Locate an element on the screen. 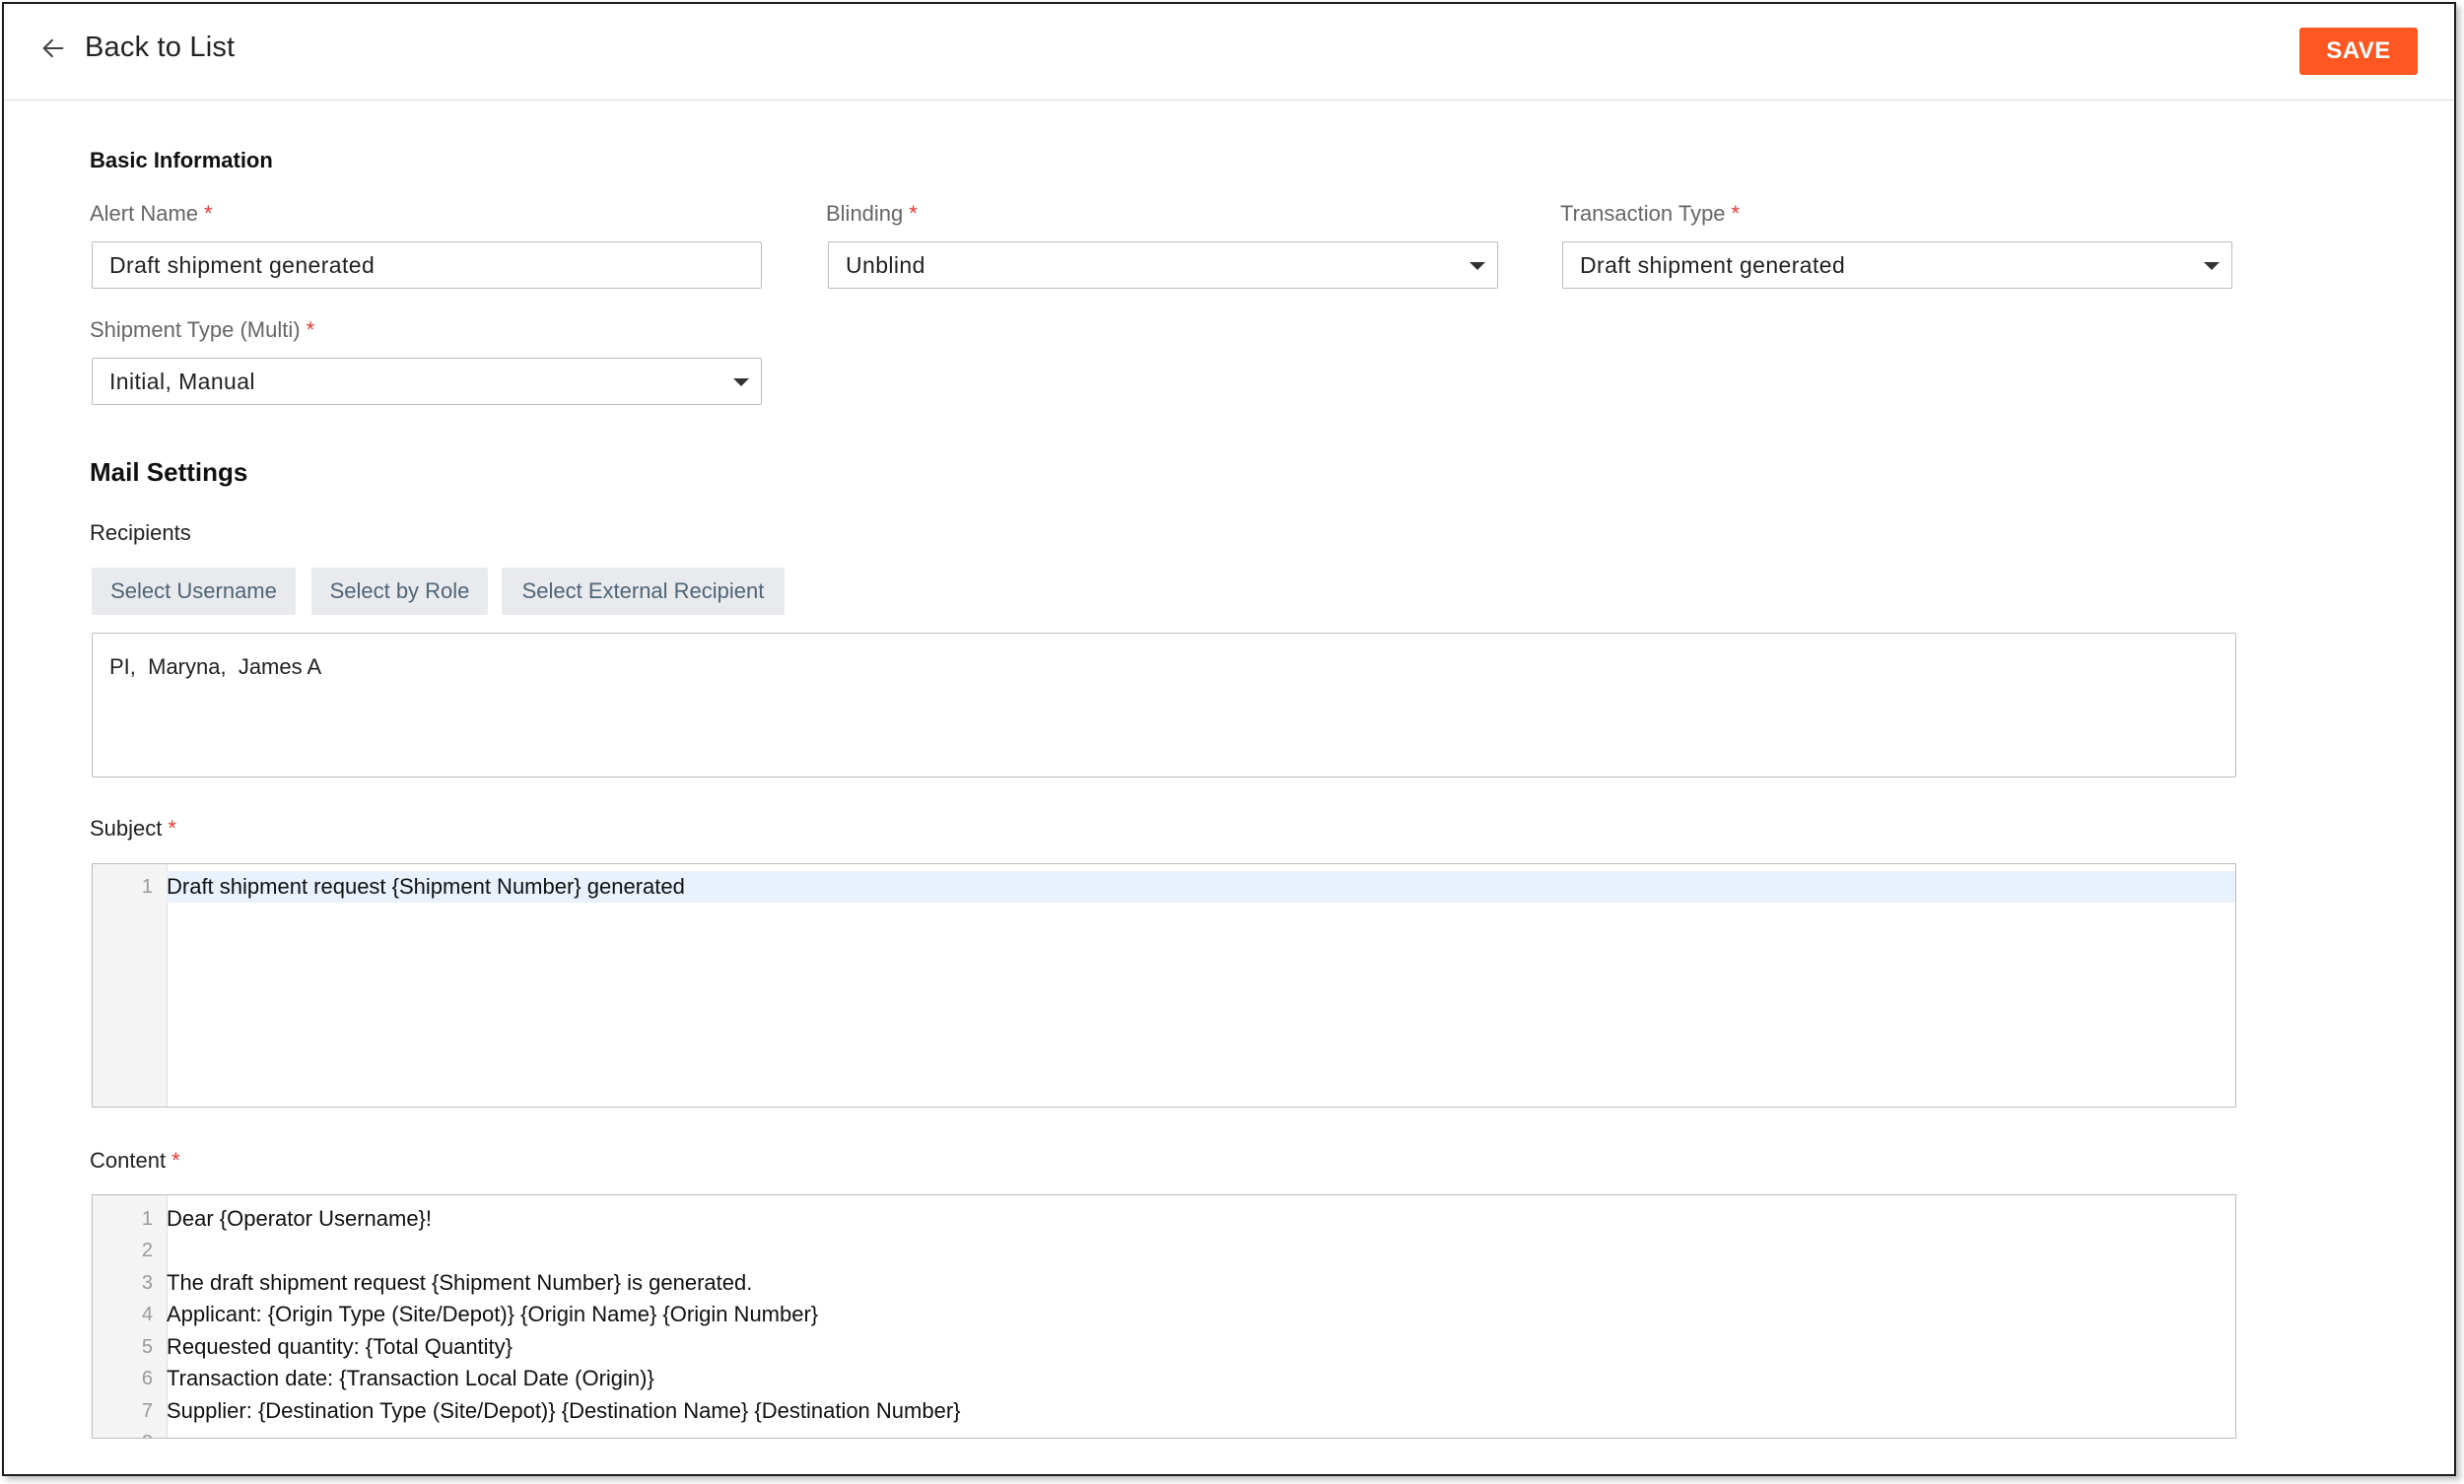 The width and height of the screenshot is (2464, 1484). editor-line: 8 is located at coordinates (1164, 1433).